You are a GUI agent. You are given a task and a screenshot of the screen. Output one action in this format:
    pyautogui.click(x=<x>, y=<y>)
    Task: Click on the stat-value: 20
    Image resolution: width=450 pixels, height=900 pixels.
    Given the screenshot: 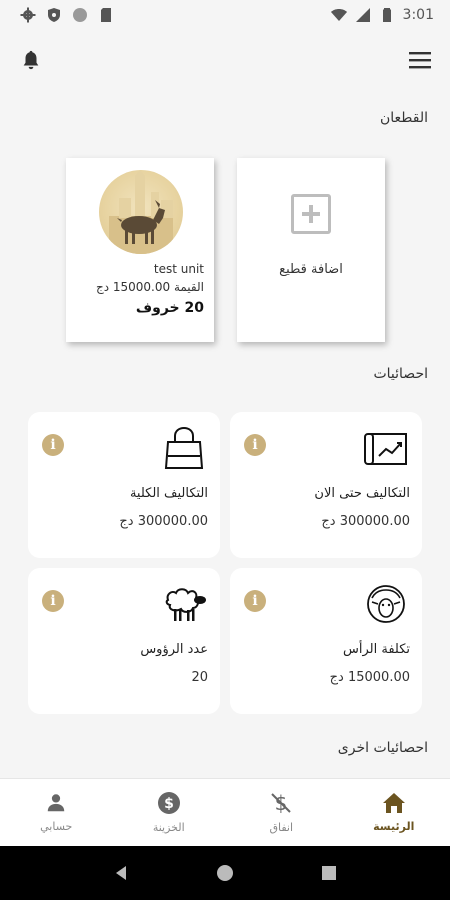 What is the action you would take?
    pyautogui.click(x=199, y=677)
    